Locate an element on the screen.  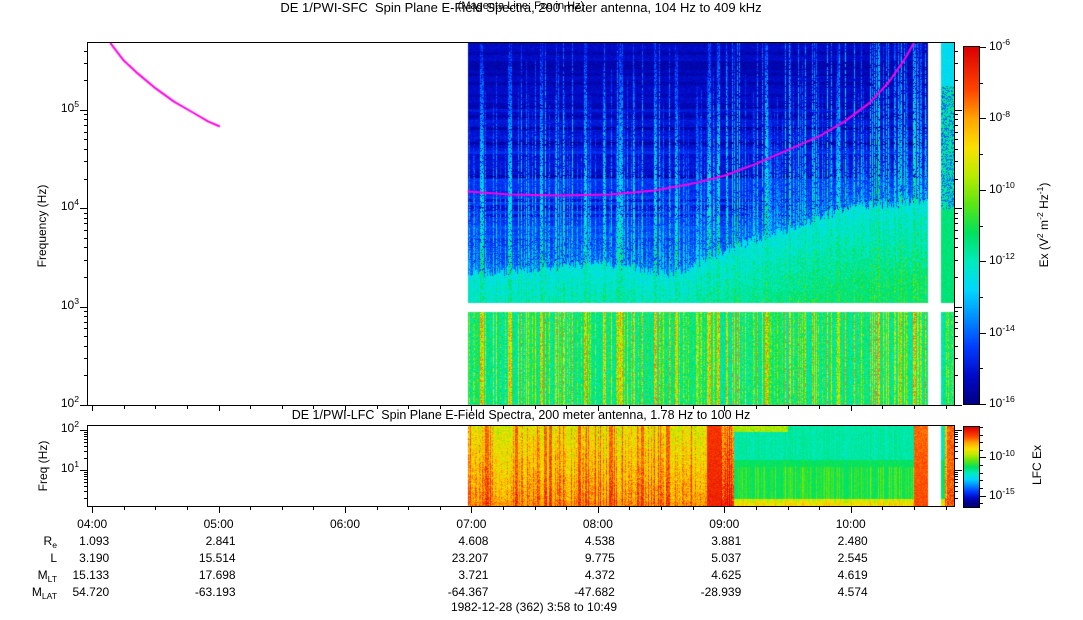
ephemeris-value: 17.698 is located at coordinates (217, 575).